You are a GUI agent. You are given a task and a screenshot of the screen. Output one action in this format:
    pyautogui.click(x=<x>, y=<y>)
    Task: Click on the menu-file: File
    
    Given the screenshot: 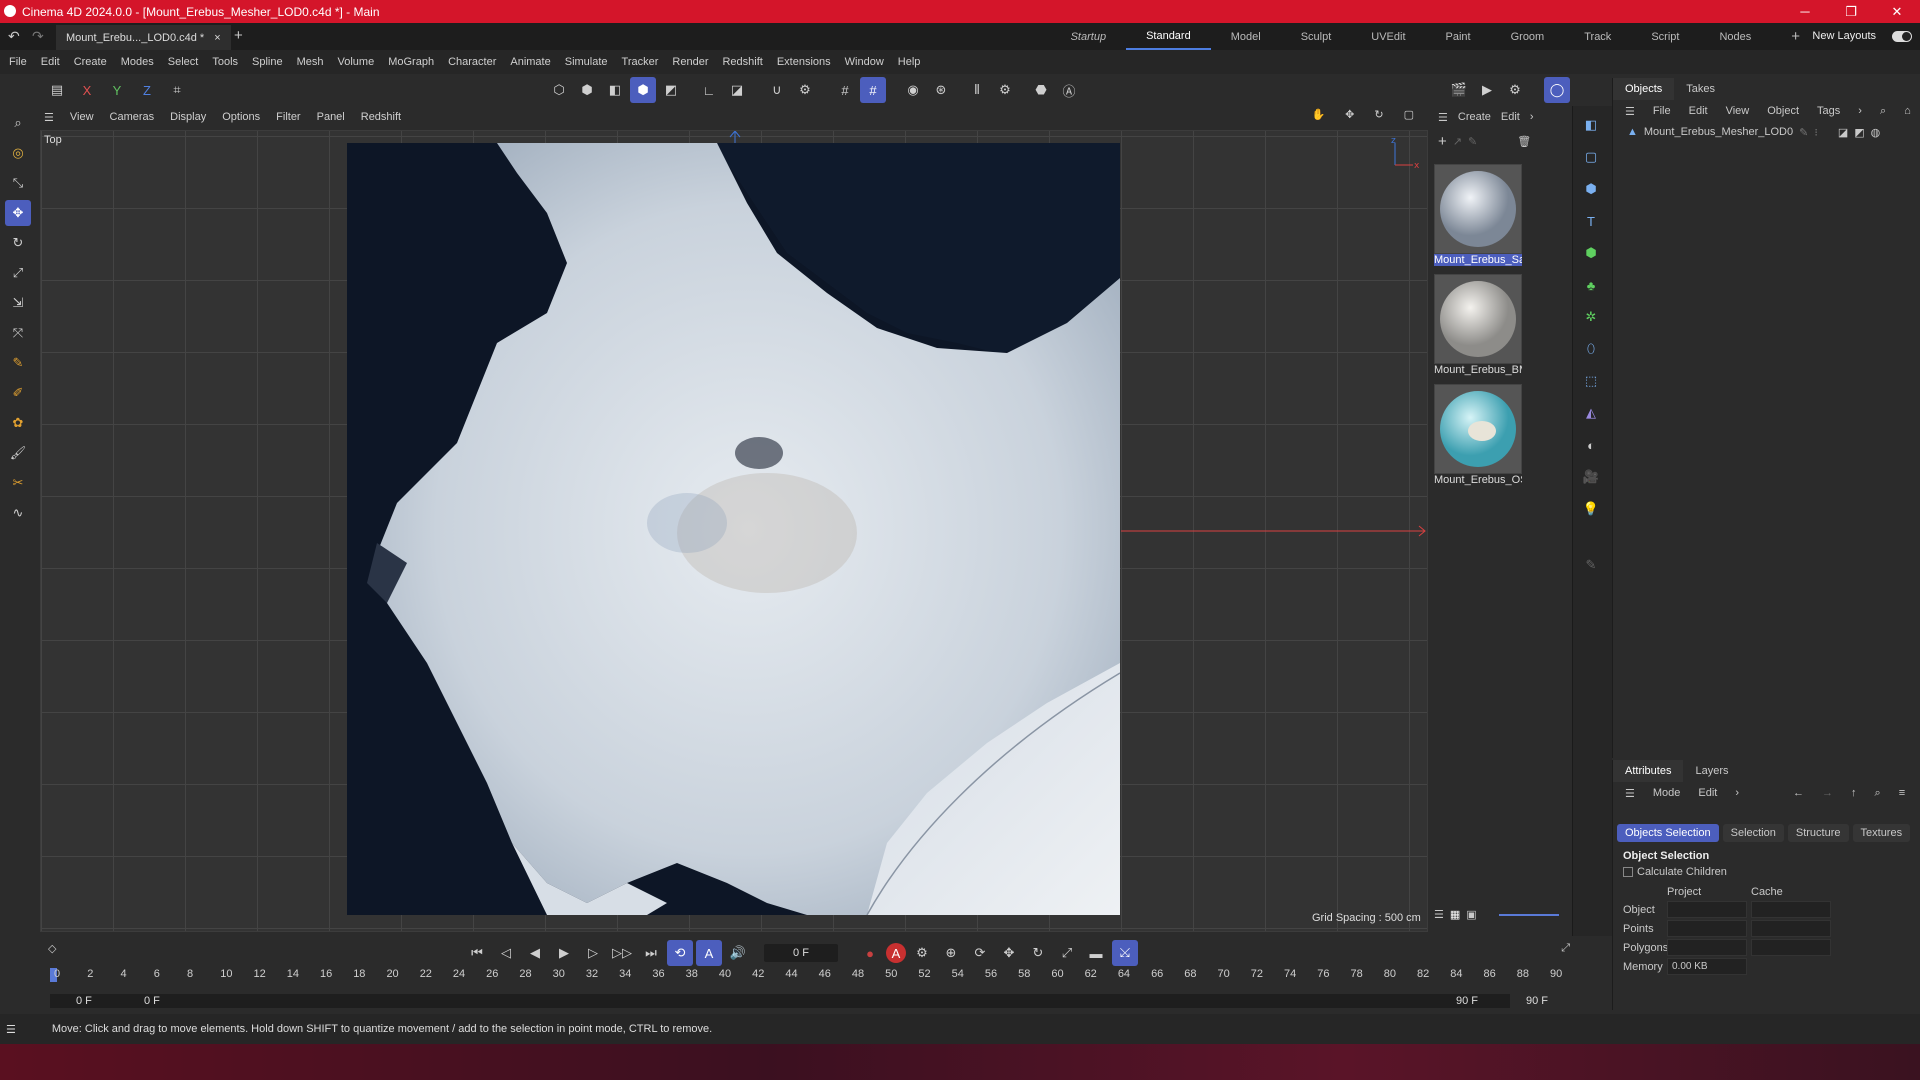 What is the action you would take?
    pyautogui.click(x=18, y=62)
    